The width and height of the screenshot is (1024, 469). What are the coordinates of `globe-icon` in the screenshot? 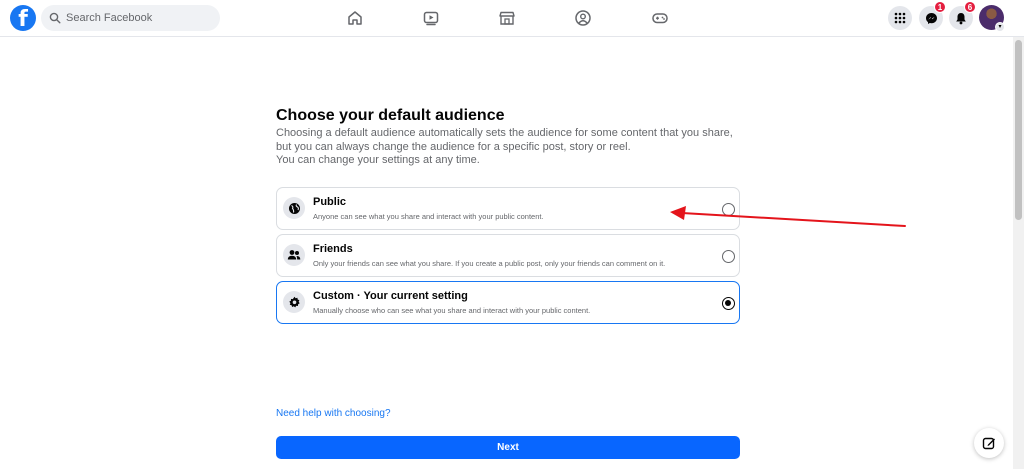 It's located at (294, 208).